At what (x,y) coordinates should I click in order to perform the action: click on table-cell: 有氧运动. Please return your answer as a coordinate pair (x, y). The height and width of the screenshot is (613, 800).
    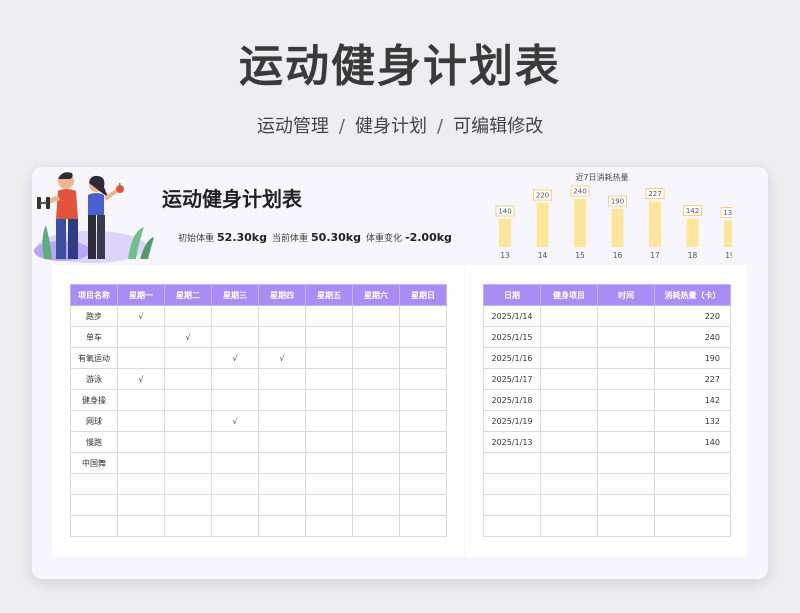
    Looking at the image, I should click on (94, 358).